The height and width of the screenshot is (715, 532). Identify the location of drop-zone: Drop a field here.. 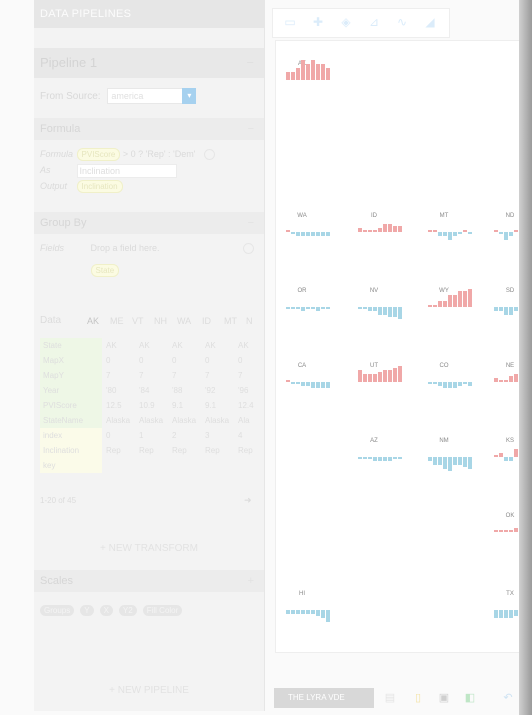
(125, 248).